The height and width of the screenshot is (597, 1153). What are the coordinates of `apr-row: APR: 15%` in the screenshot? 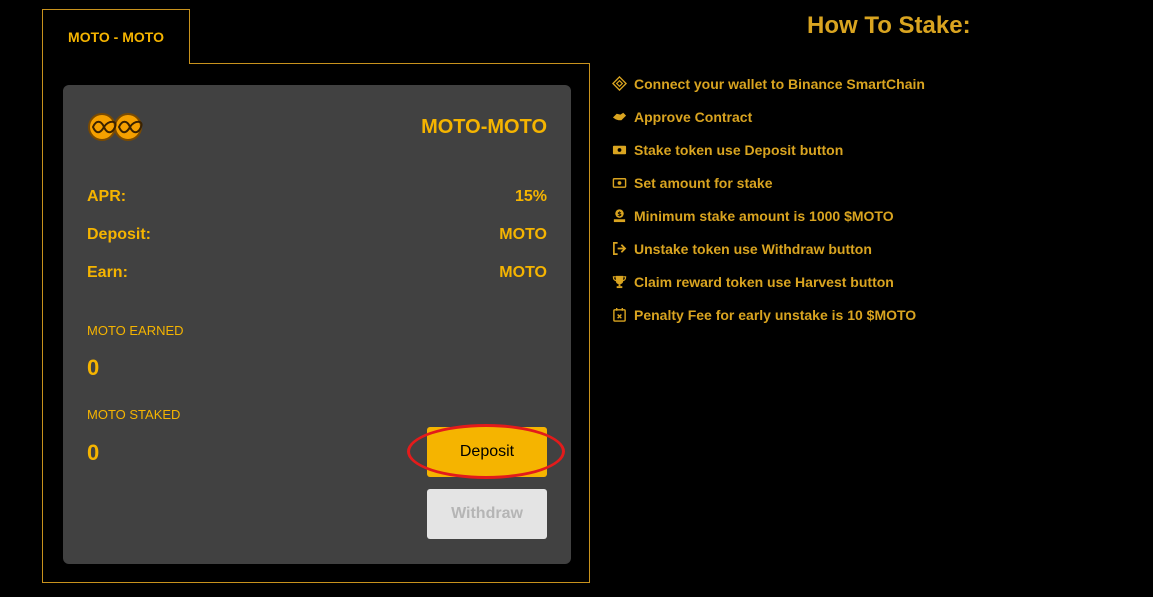 It's located at (317, 197).